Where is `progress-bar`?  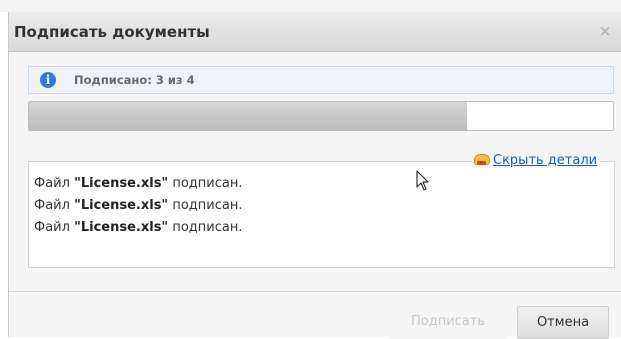 progress-bar is located at coordinates (321, 116).